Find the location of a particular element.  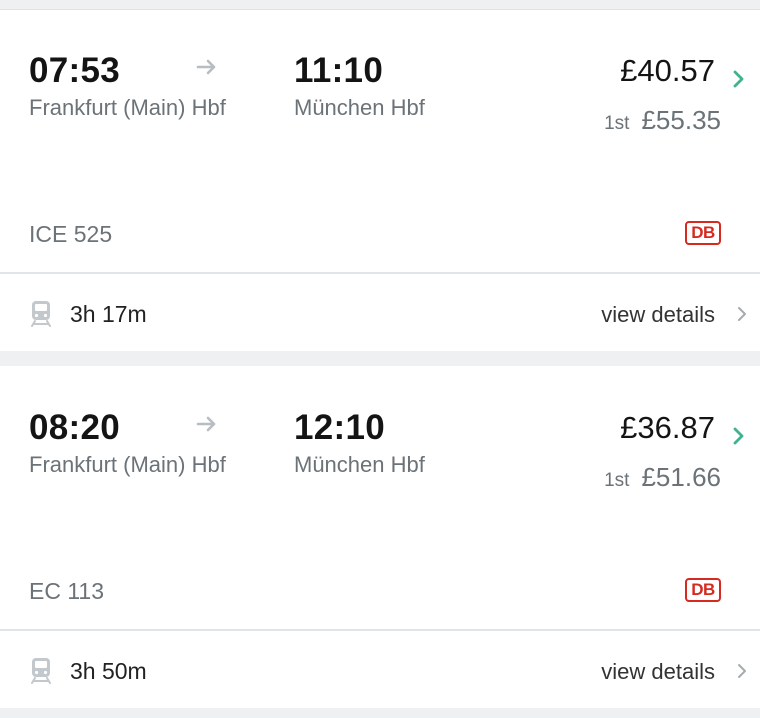

journey-footer: 3h 17m view details is located at coordinates (380, 312).